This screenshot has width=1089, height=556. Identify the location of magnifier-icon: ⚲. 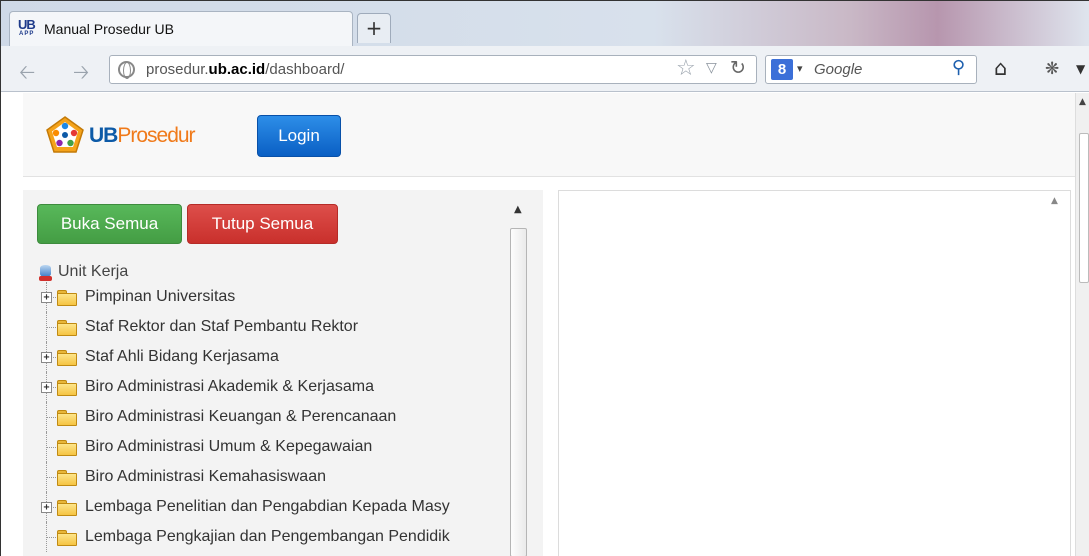
(958, 67).